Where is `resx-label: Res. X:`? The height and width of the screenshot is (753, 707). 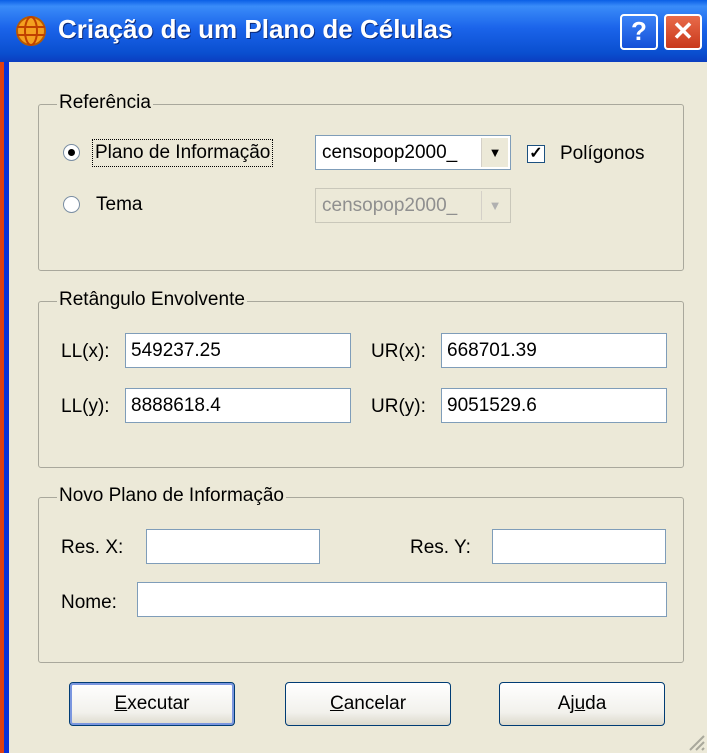
resx-label: Res. X: is located at coordinates (92, 547).